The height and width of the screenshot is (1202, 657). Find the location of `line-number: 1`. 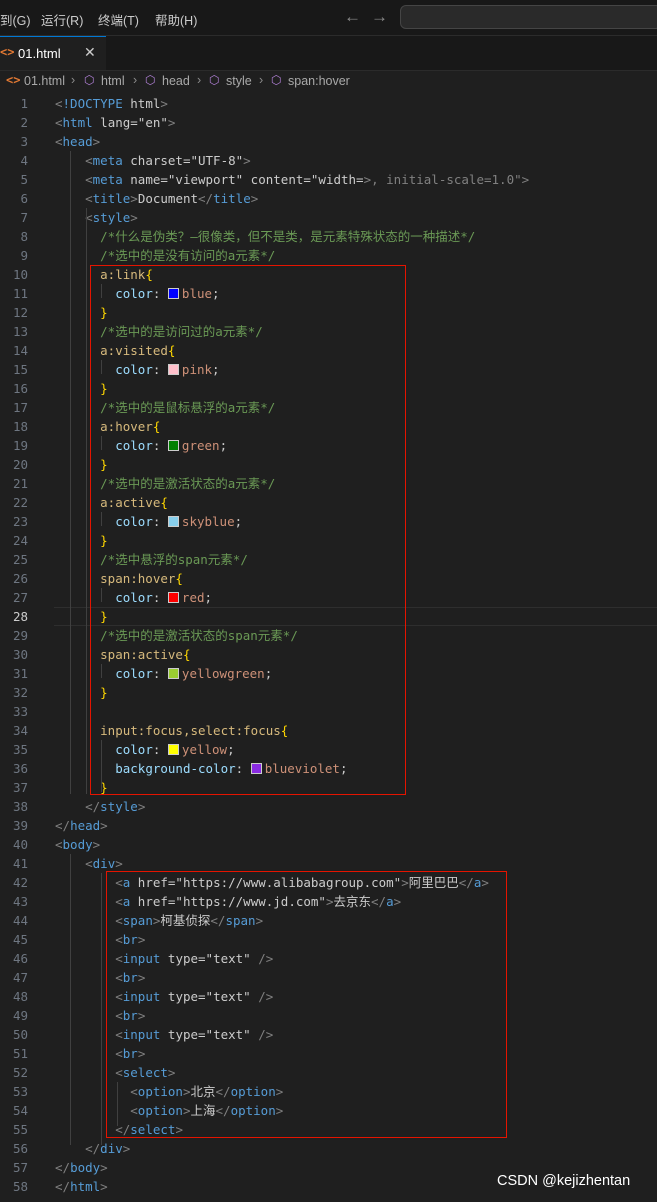

line-number: 1 is located at coordinates (24, 103).